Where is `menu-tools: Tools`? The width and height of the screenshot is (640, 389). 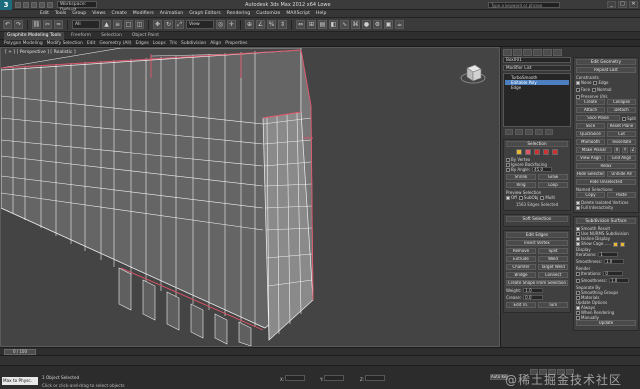
menu-tools: Tools is located at coordinates (60, 13).